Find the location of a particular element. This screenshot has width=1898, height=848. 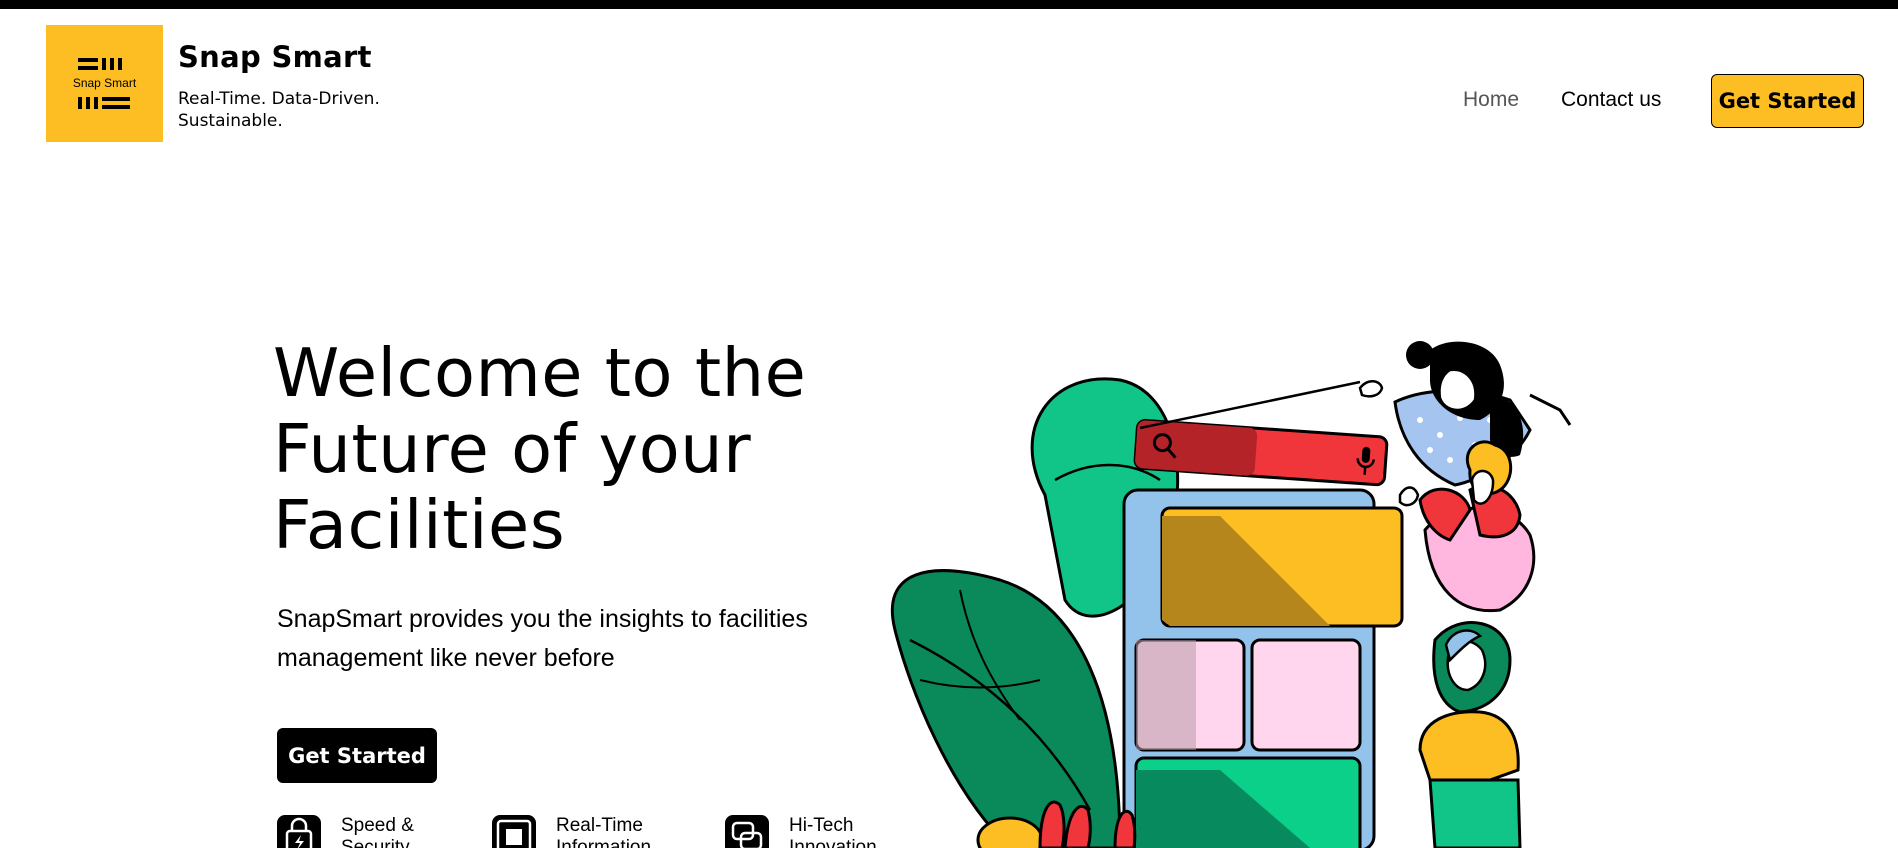

feature-label: Speed & Security is located at coordinates (377, 831).